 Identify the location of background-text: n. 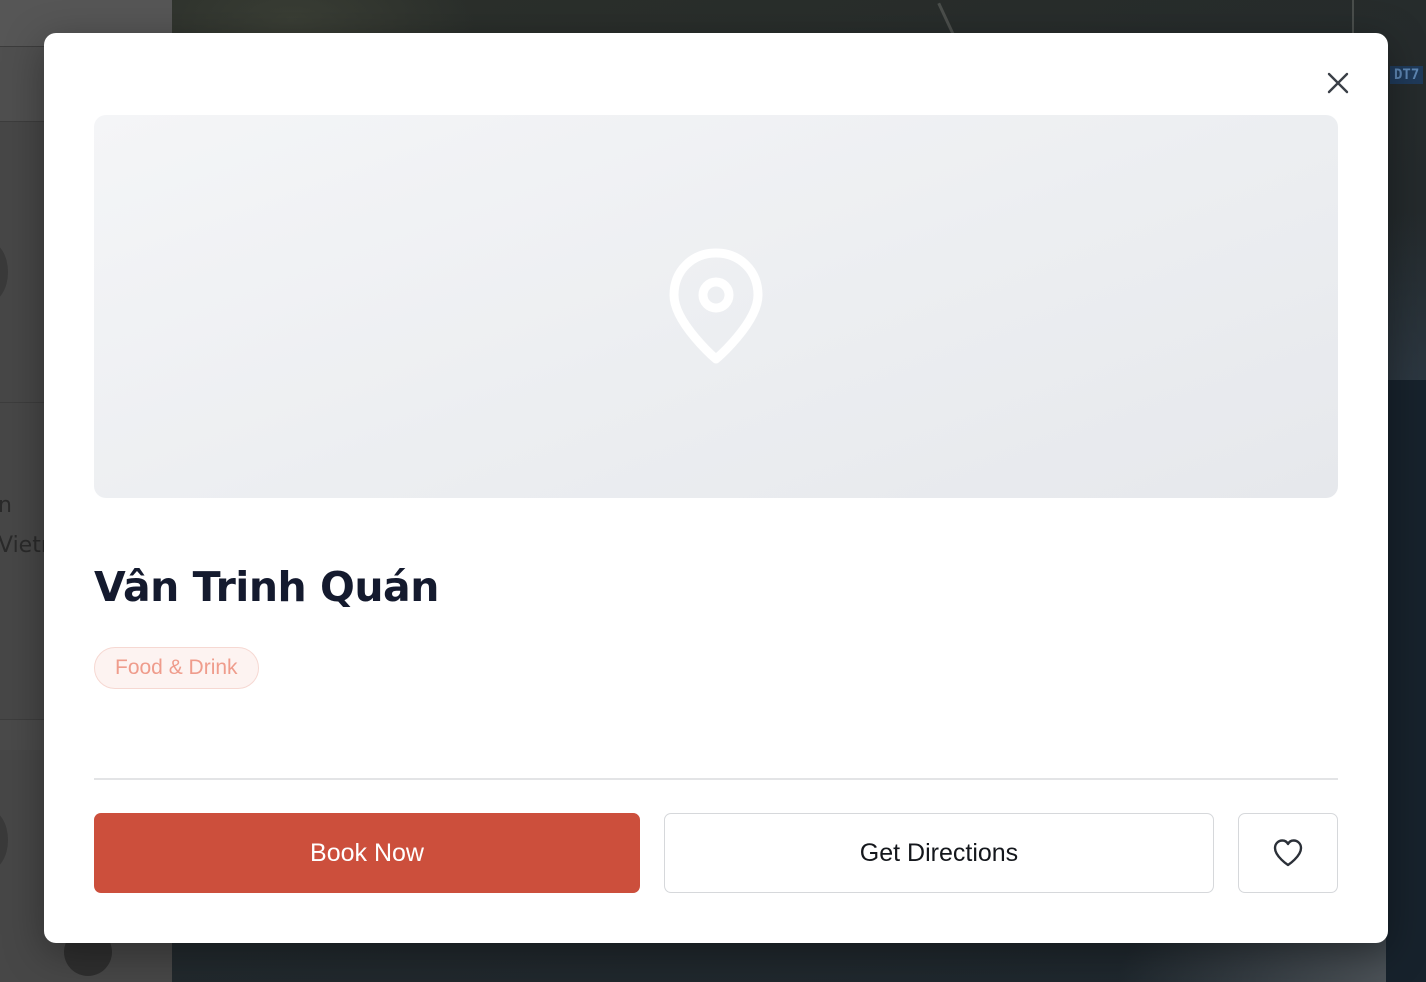
(6, 505).